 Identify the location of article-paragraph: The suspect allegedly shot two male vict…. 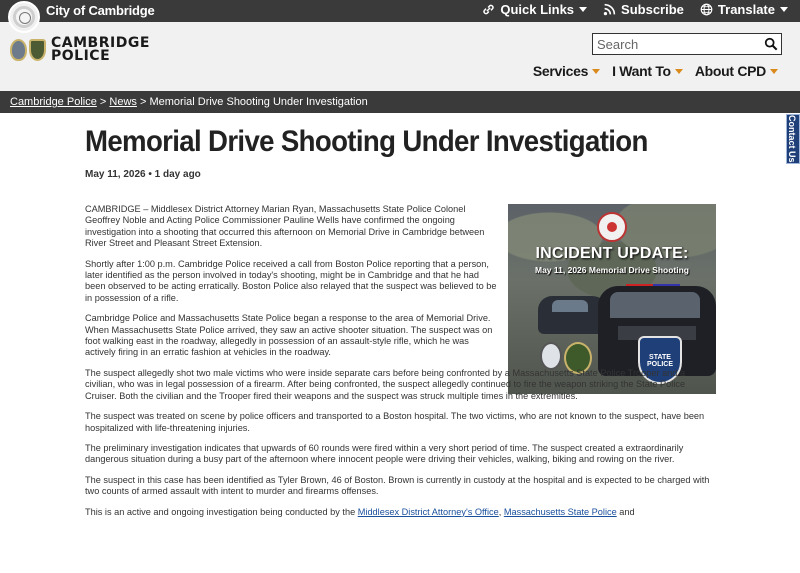
(385, 384).